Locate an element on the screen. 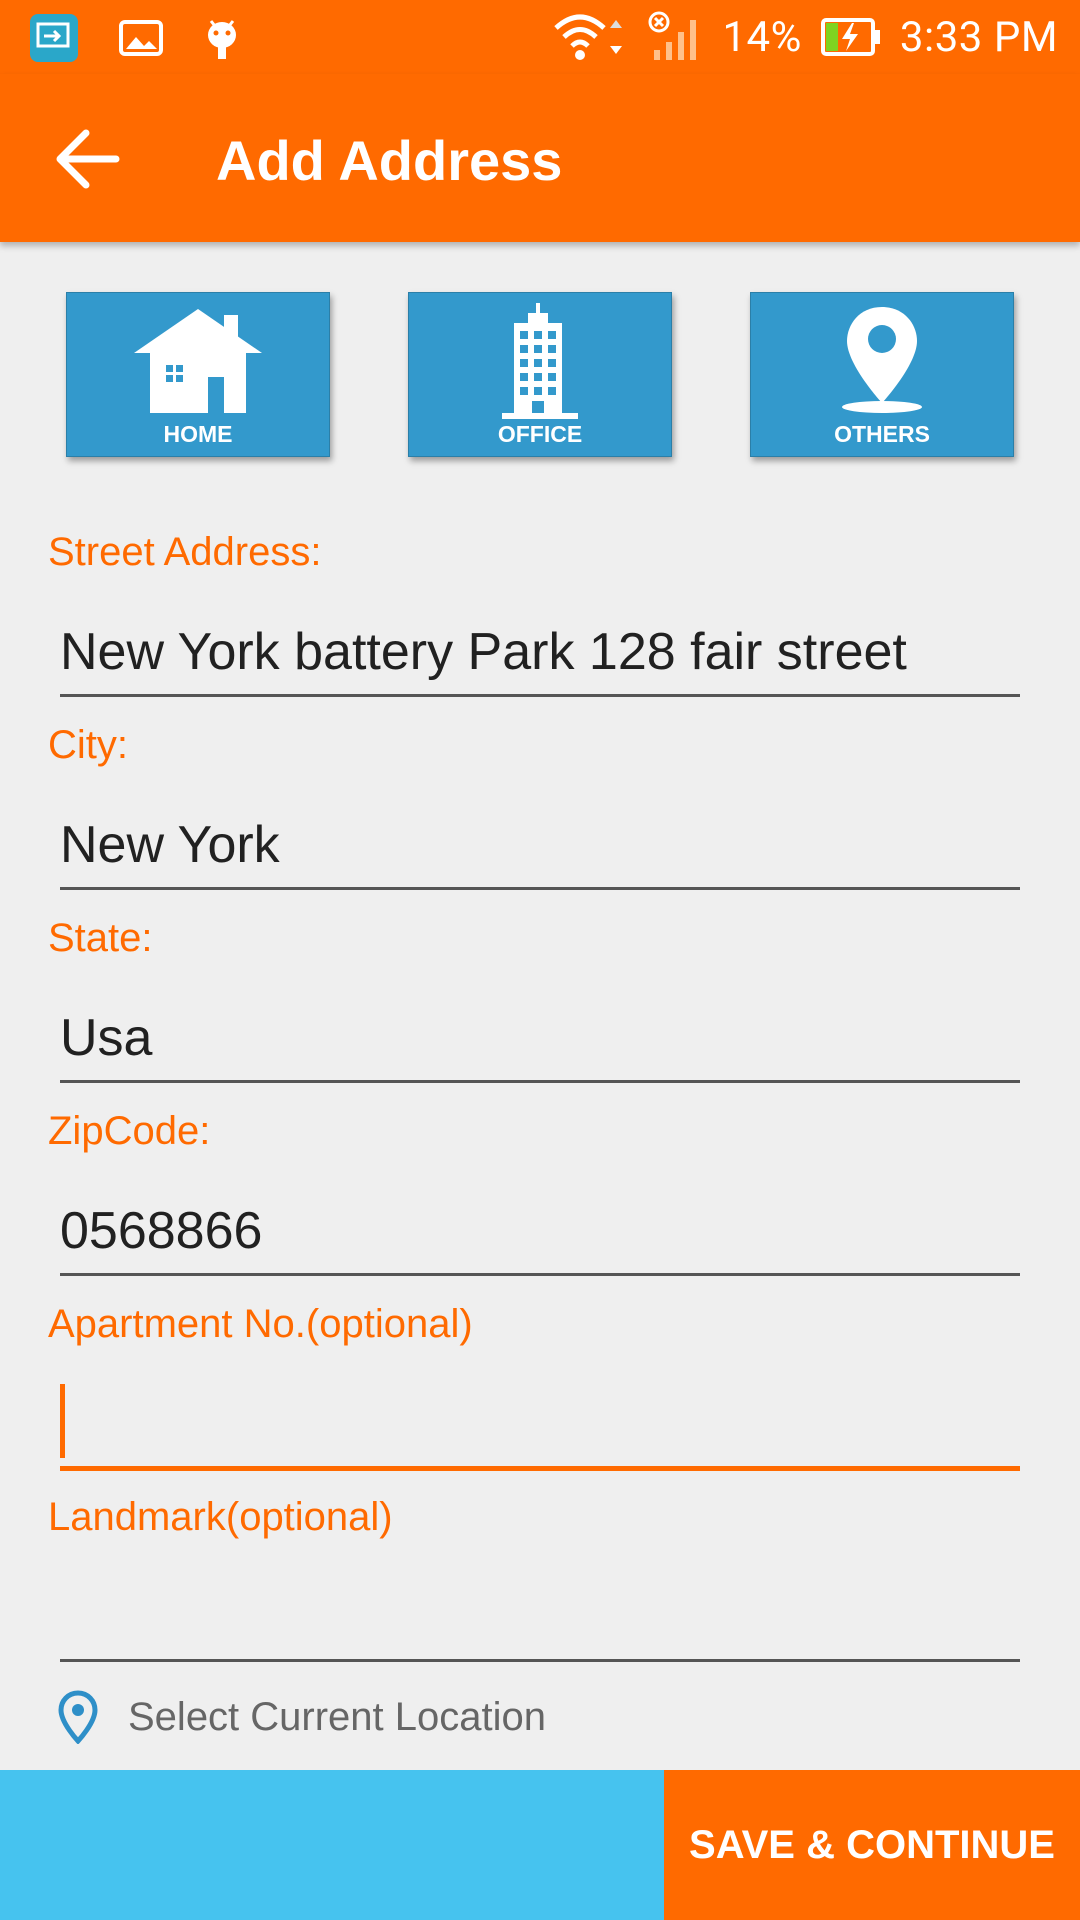 This screenshot has width=1080, height=1920. street-address-value: New York battery Park 128 fair street is located at coordinates (483, 652).